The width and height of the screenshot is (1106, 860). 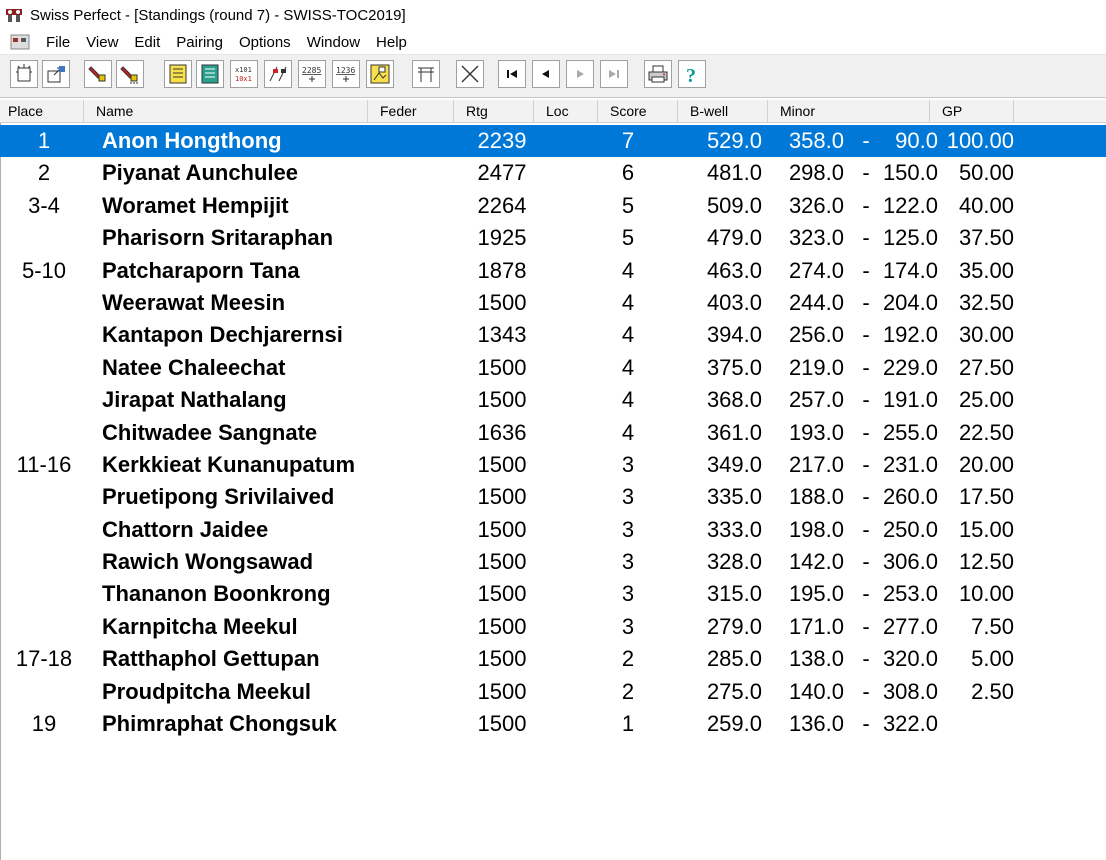 What do you see at coordinates (910, 173) in the screenshot?
I see `cell-minor-b: 150.0` at bounding box center [910, 173].